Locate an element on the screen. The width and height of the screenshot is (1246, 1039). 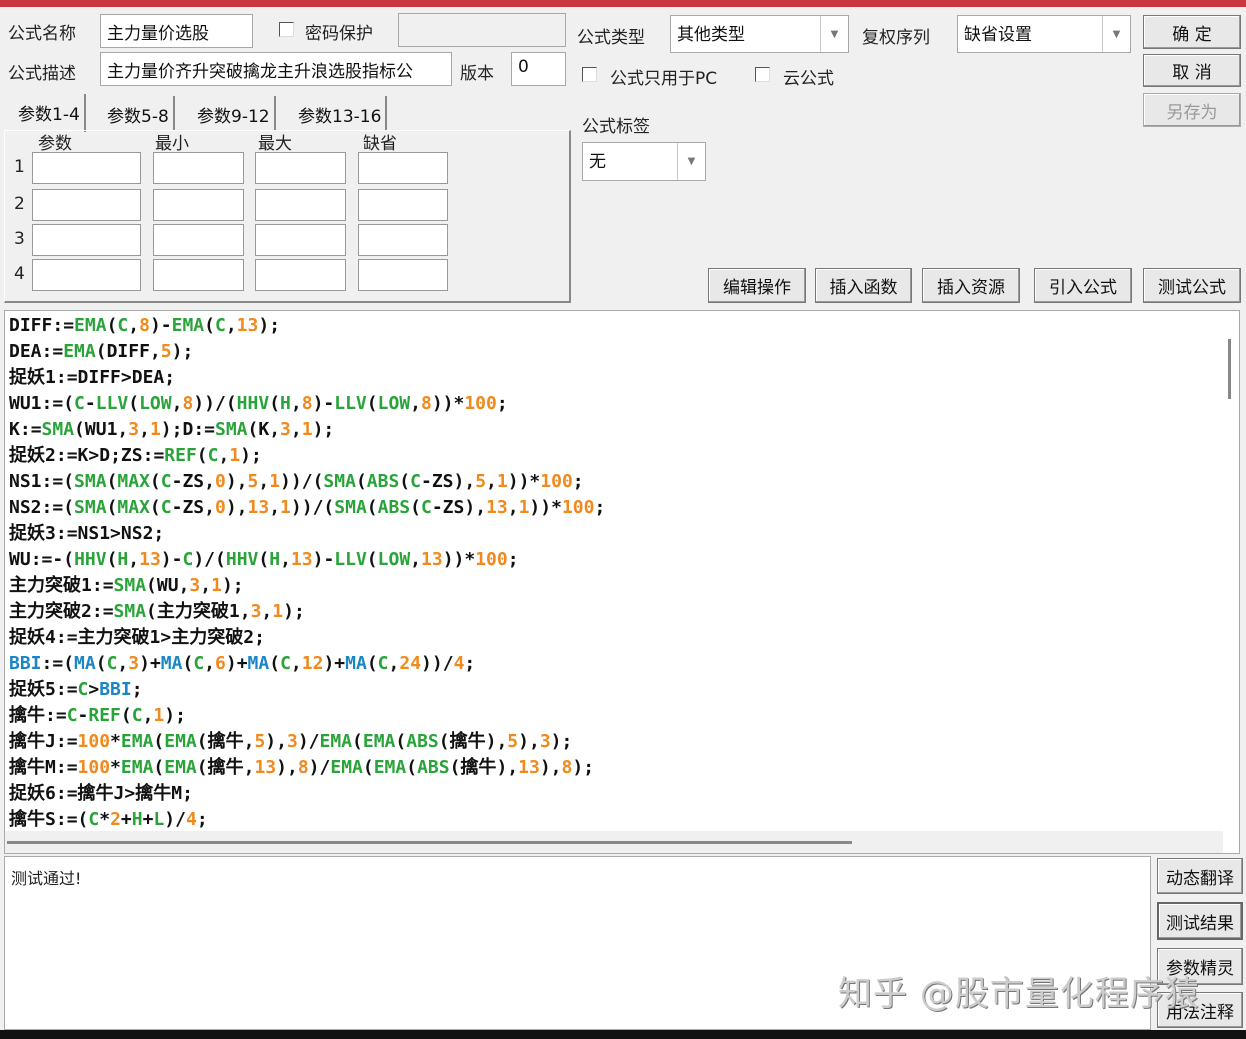
fq-select: 缺省设置 ▼ is located at coordinates (1044, 34).